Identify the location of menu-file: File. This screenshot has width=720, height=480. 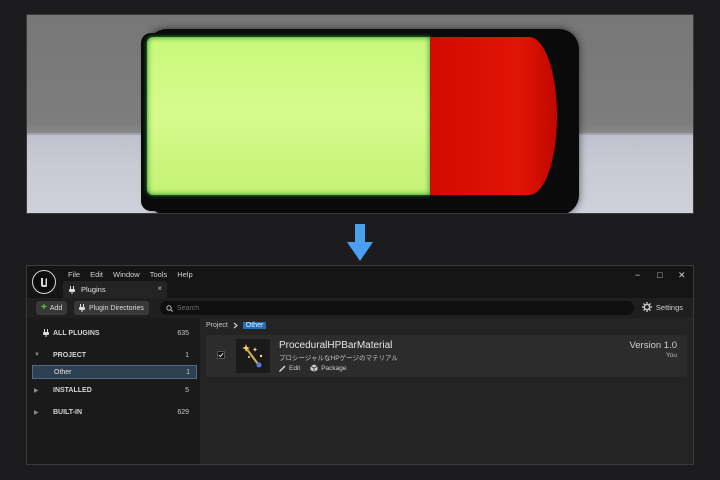
(74, 274).